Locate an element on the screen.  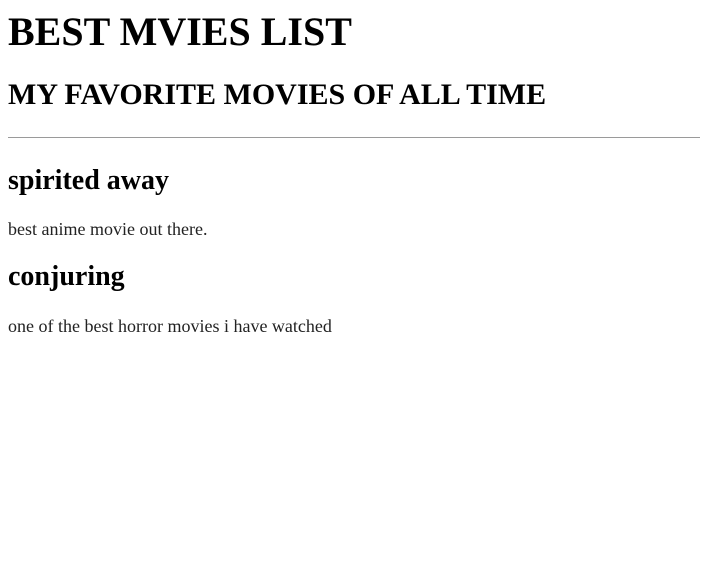
movie-description: best anime movie out there. is located at coordinates (108, 229).